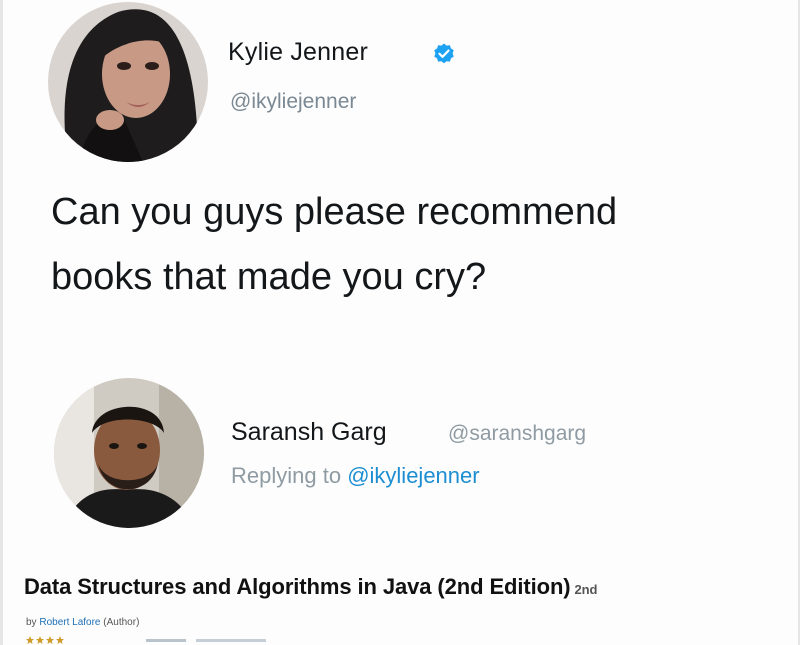  Describe the element at coordinates (1, 322) in the screenshot. I see `left-border` at that location.